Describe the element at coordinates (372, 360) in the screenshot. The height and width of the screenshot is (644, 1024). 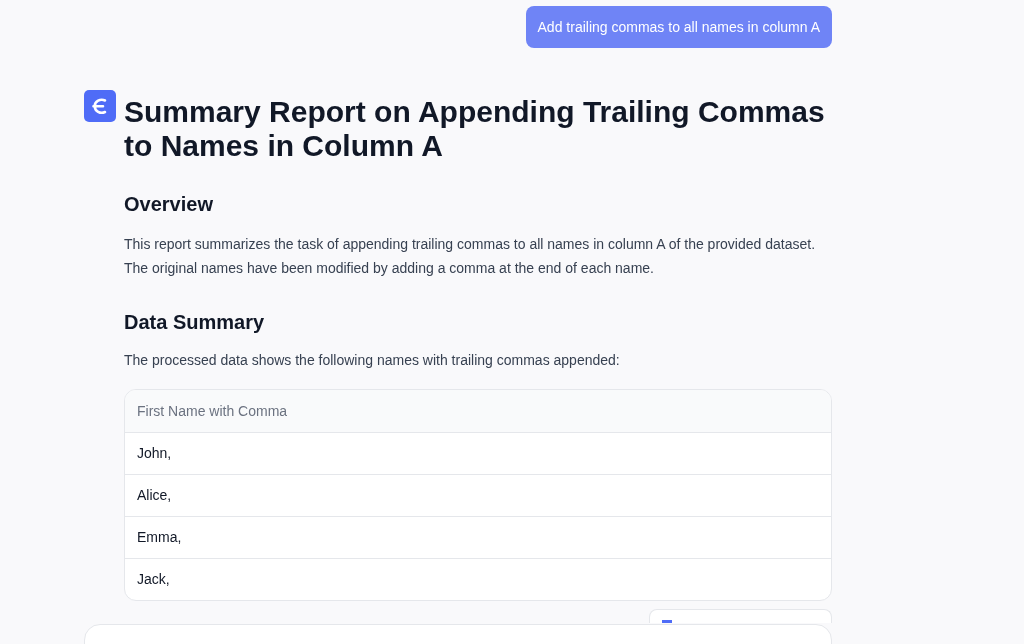
I see `section-paragraph: The processed data shows the following names with trailing commas appended:` at that location.